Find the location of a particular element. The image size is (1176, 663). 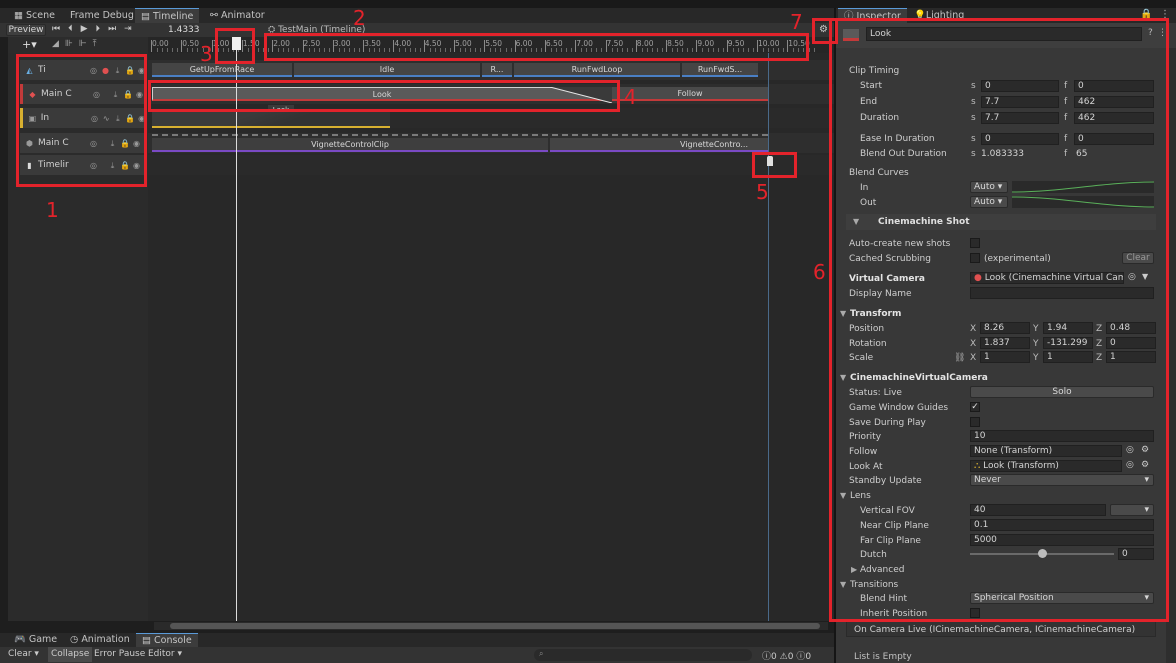

inherit-position-checkbox is located at coordinates (975, 613).